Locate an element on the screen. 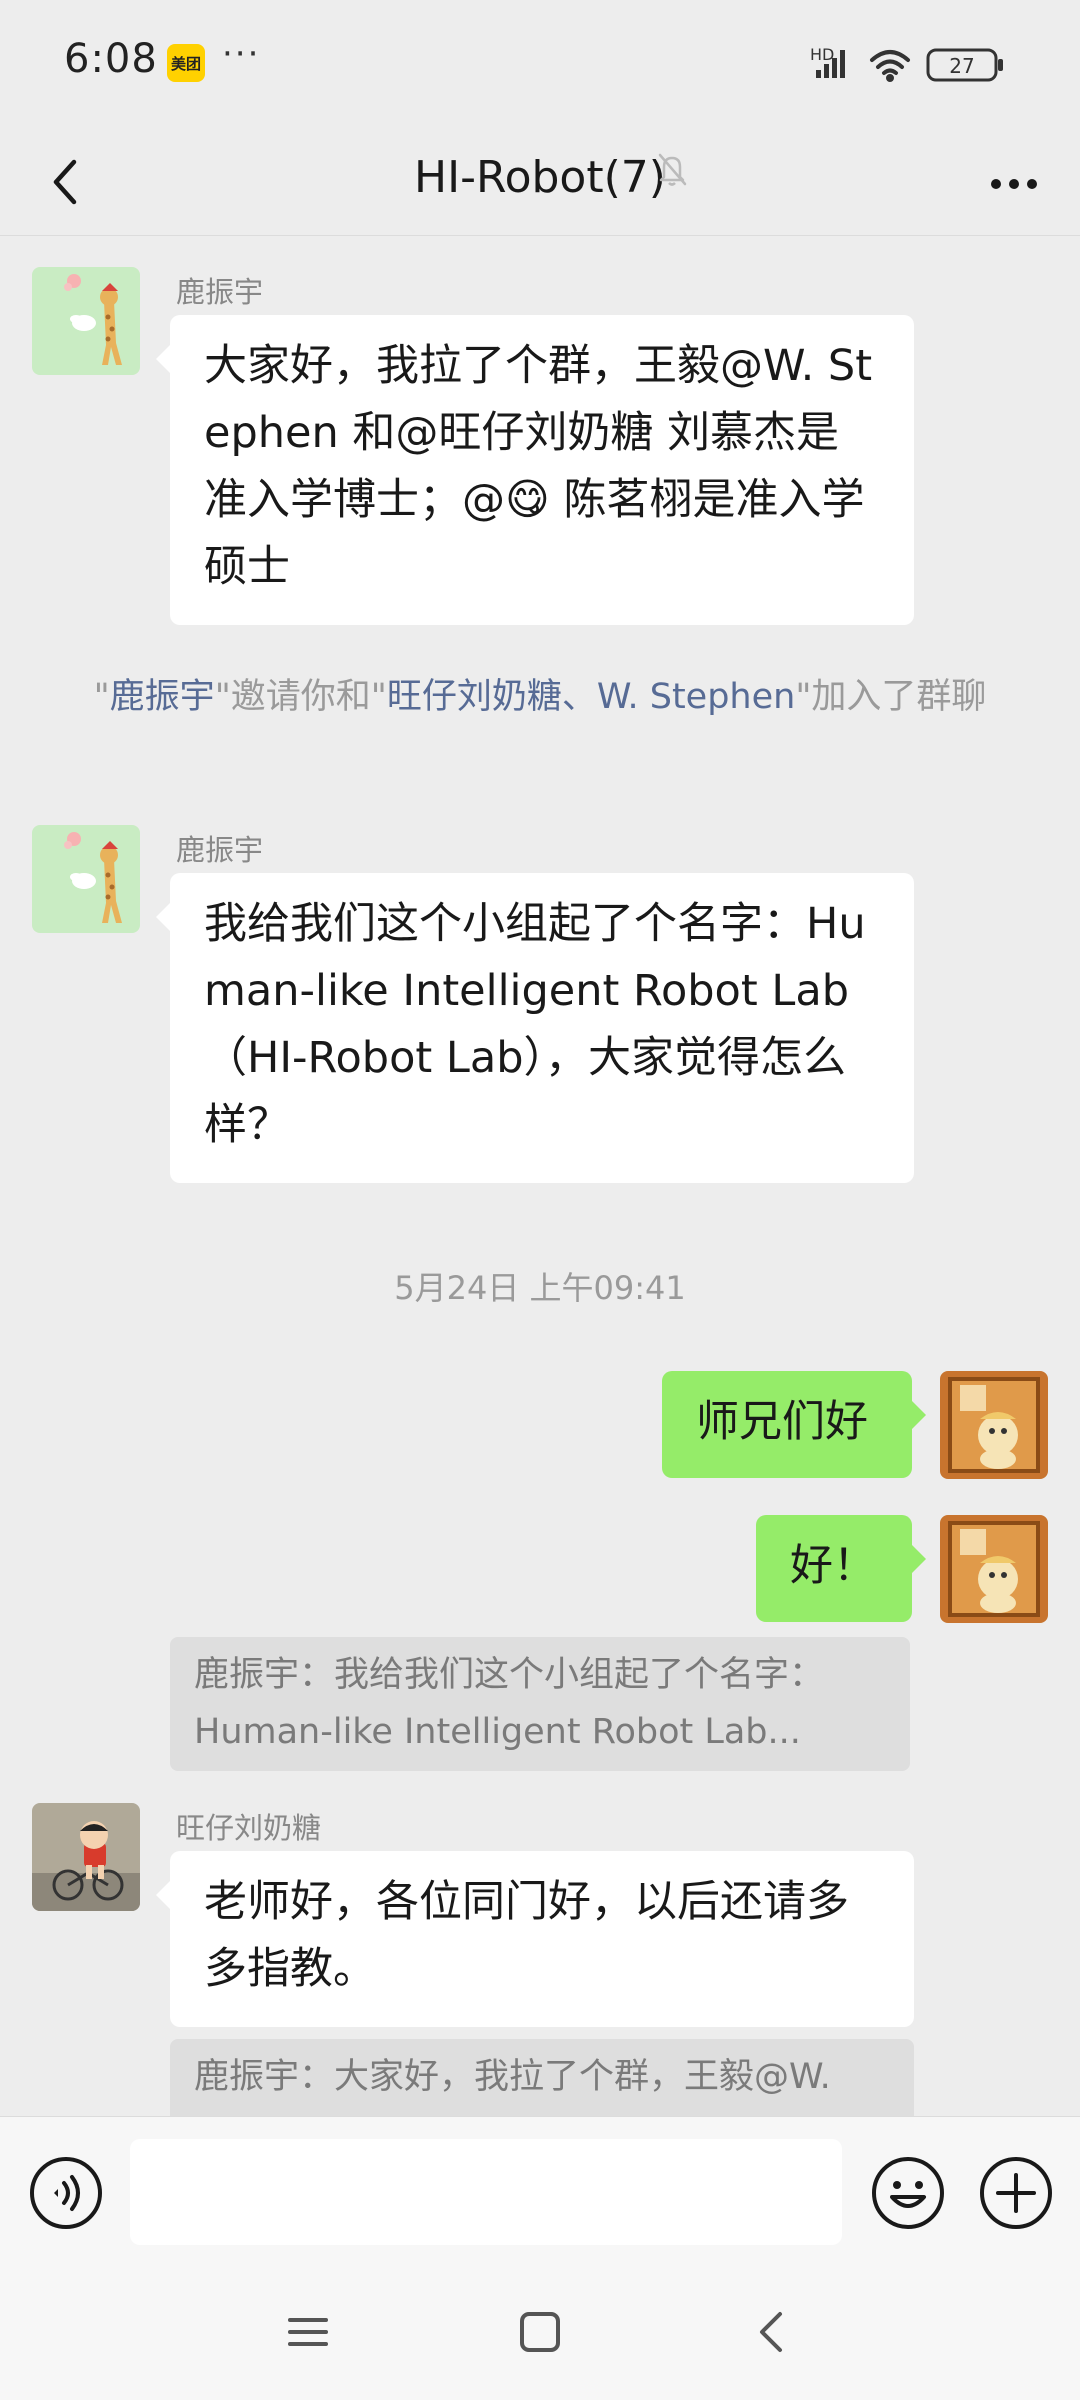 The width and height of the screenshot is (1080, 2400). status-icons: HD 27 is located at coordinates (906, 63).